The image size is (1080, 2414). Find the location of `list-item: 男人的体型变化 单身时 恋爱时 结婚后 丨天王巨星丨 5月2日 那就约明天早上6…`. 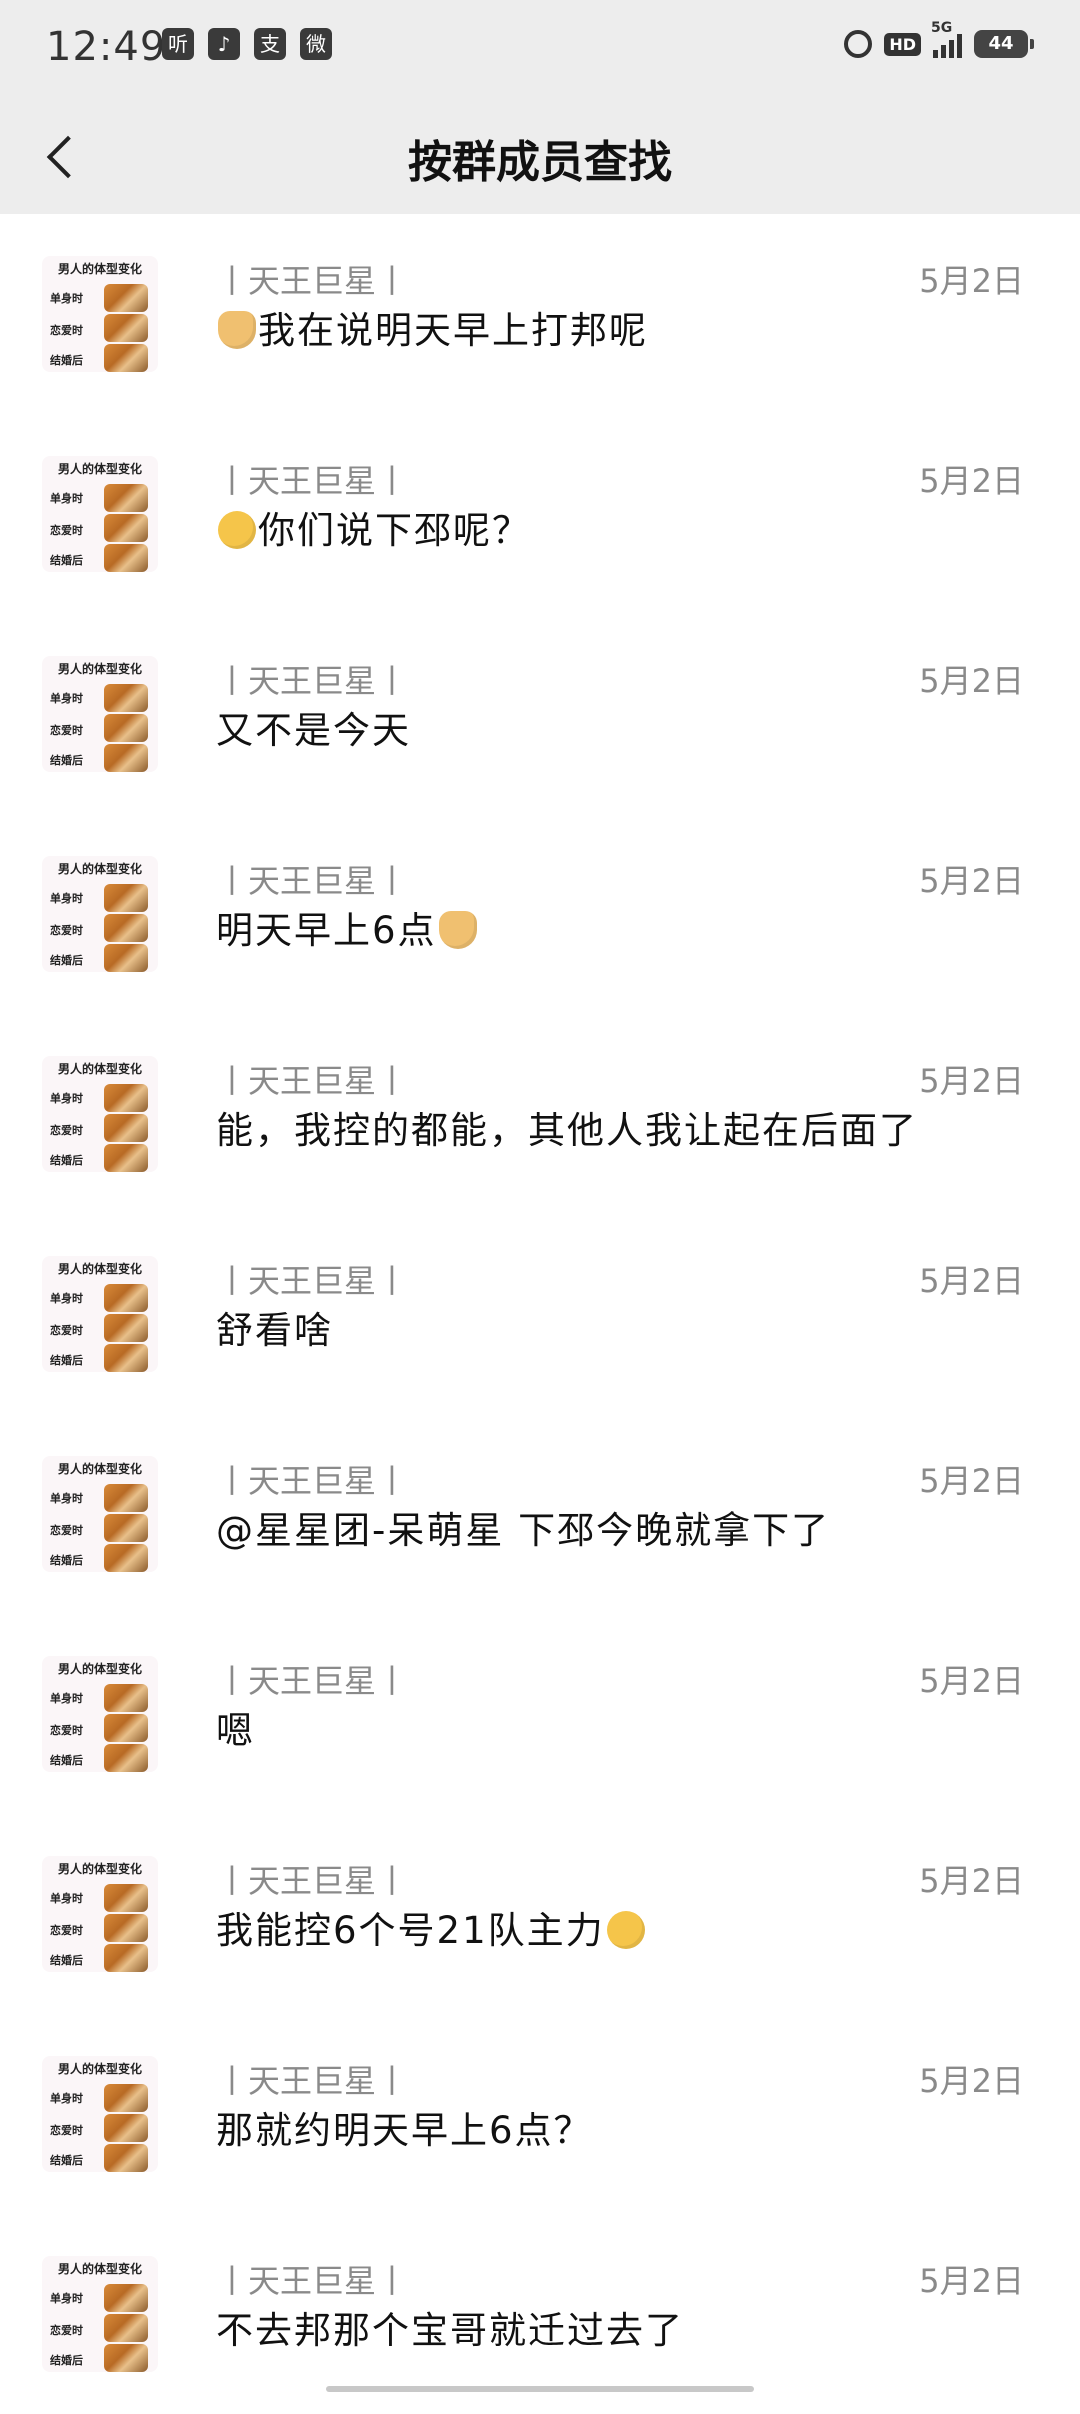

list-item: 男人的体型变化 单身时 恋爱时 结婚后 丨天王巨星丨 5月2日 那就约明天早上6… is located at coordinates (540, 2114).